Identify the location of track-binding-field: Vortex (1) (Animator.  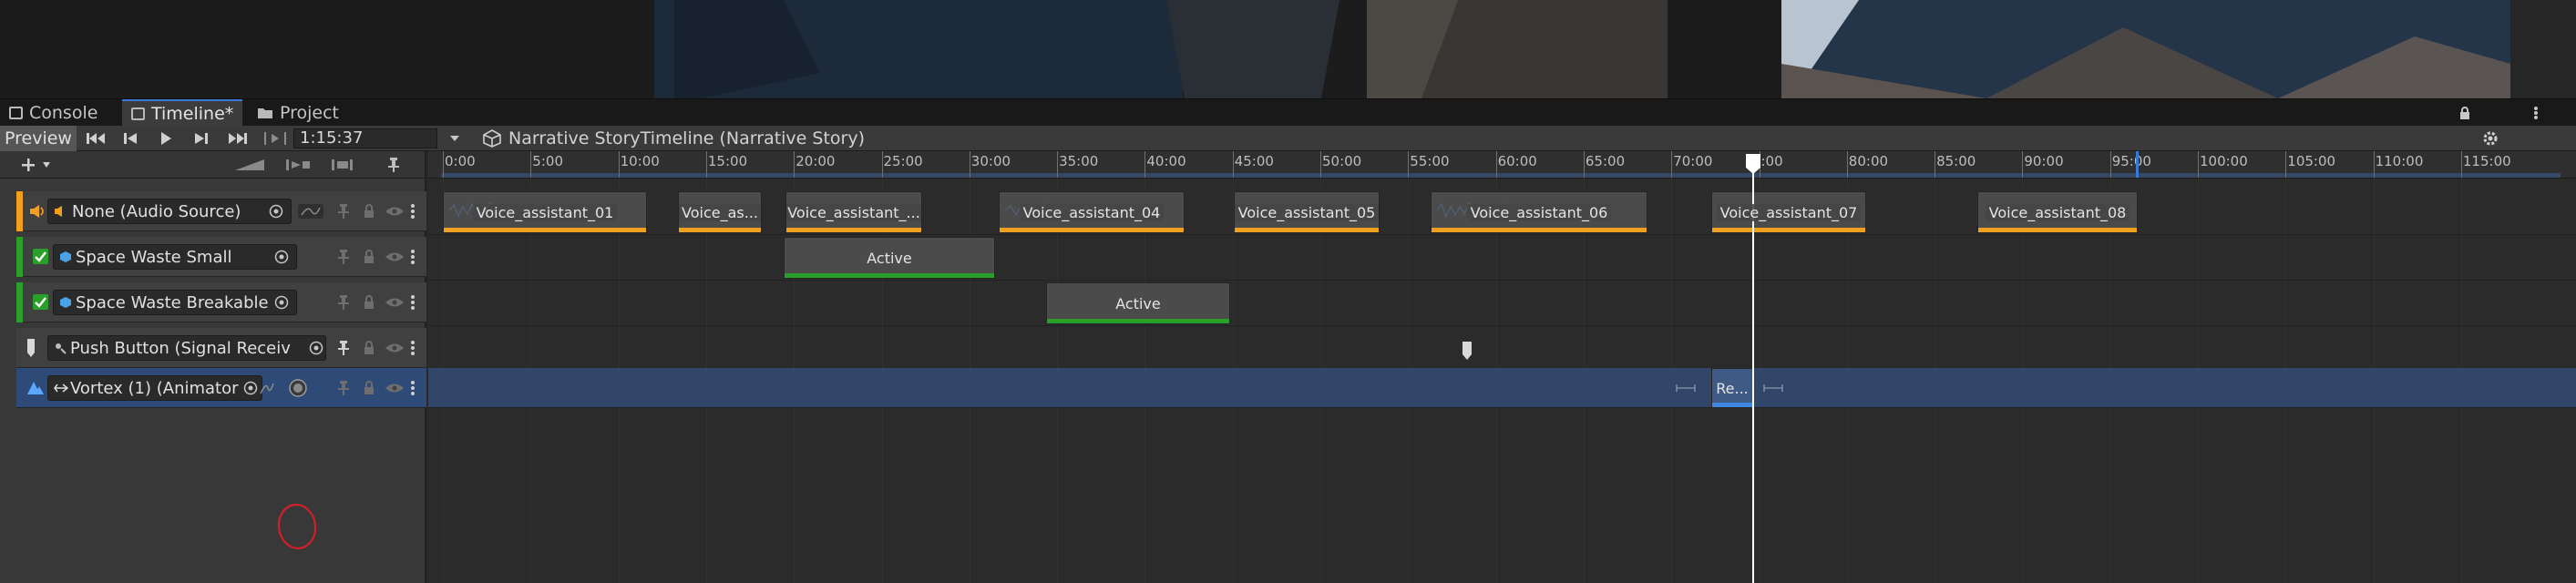
(154, 388).